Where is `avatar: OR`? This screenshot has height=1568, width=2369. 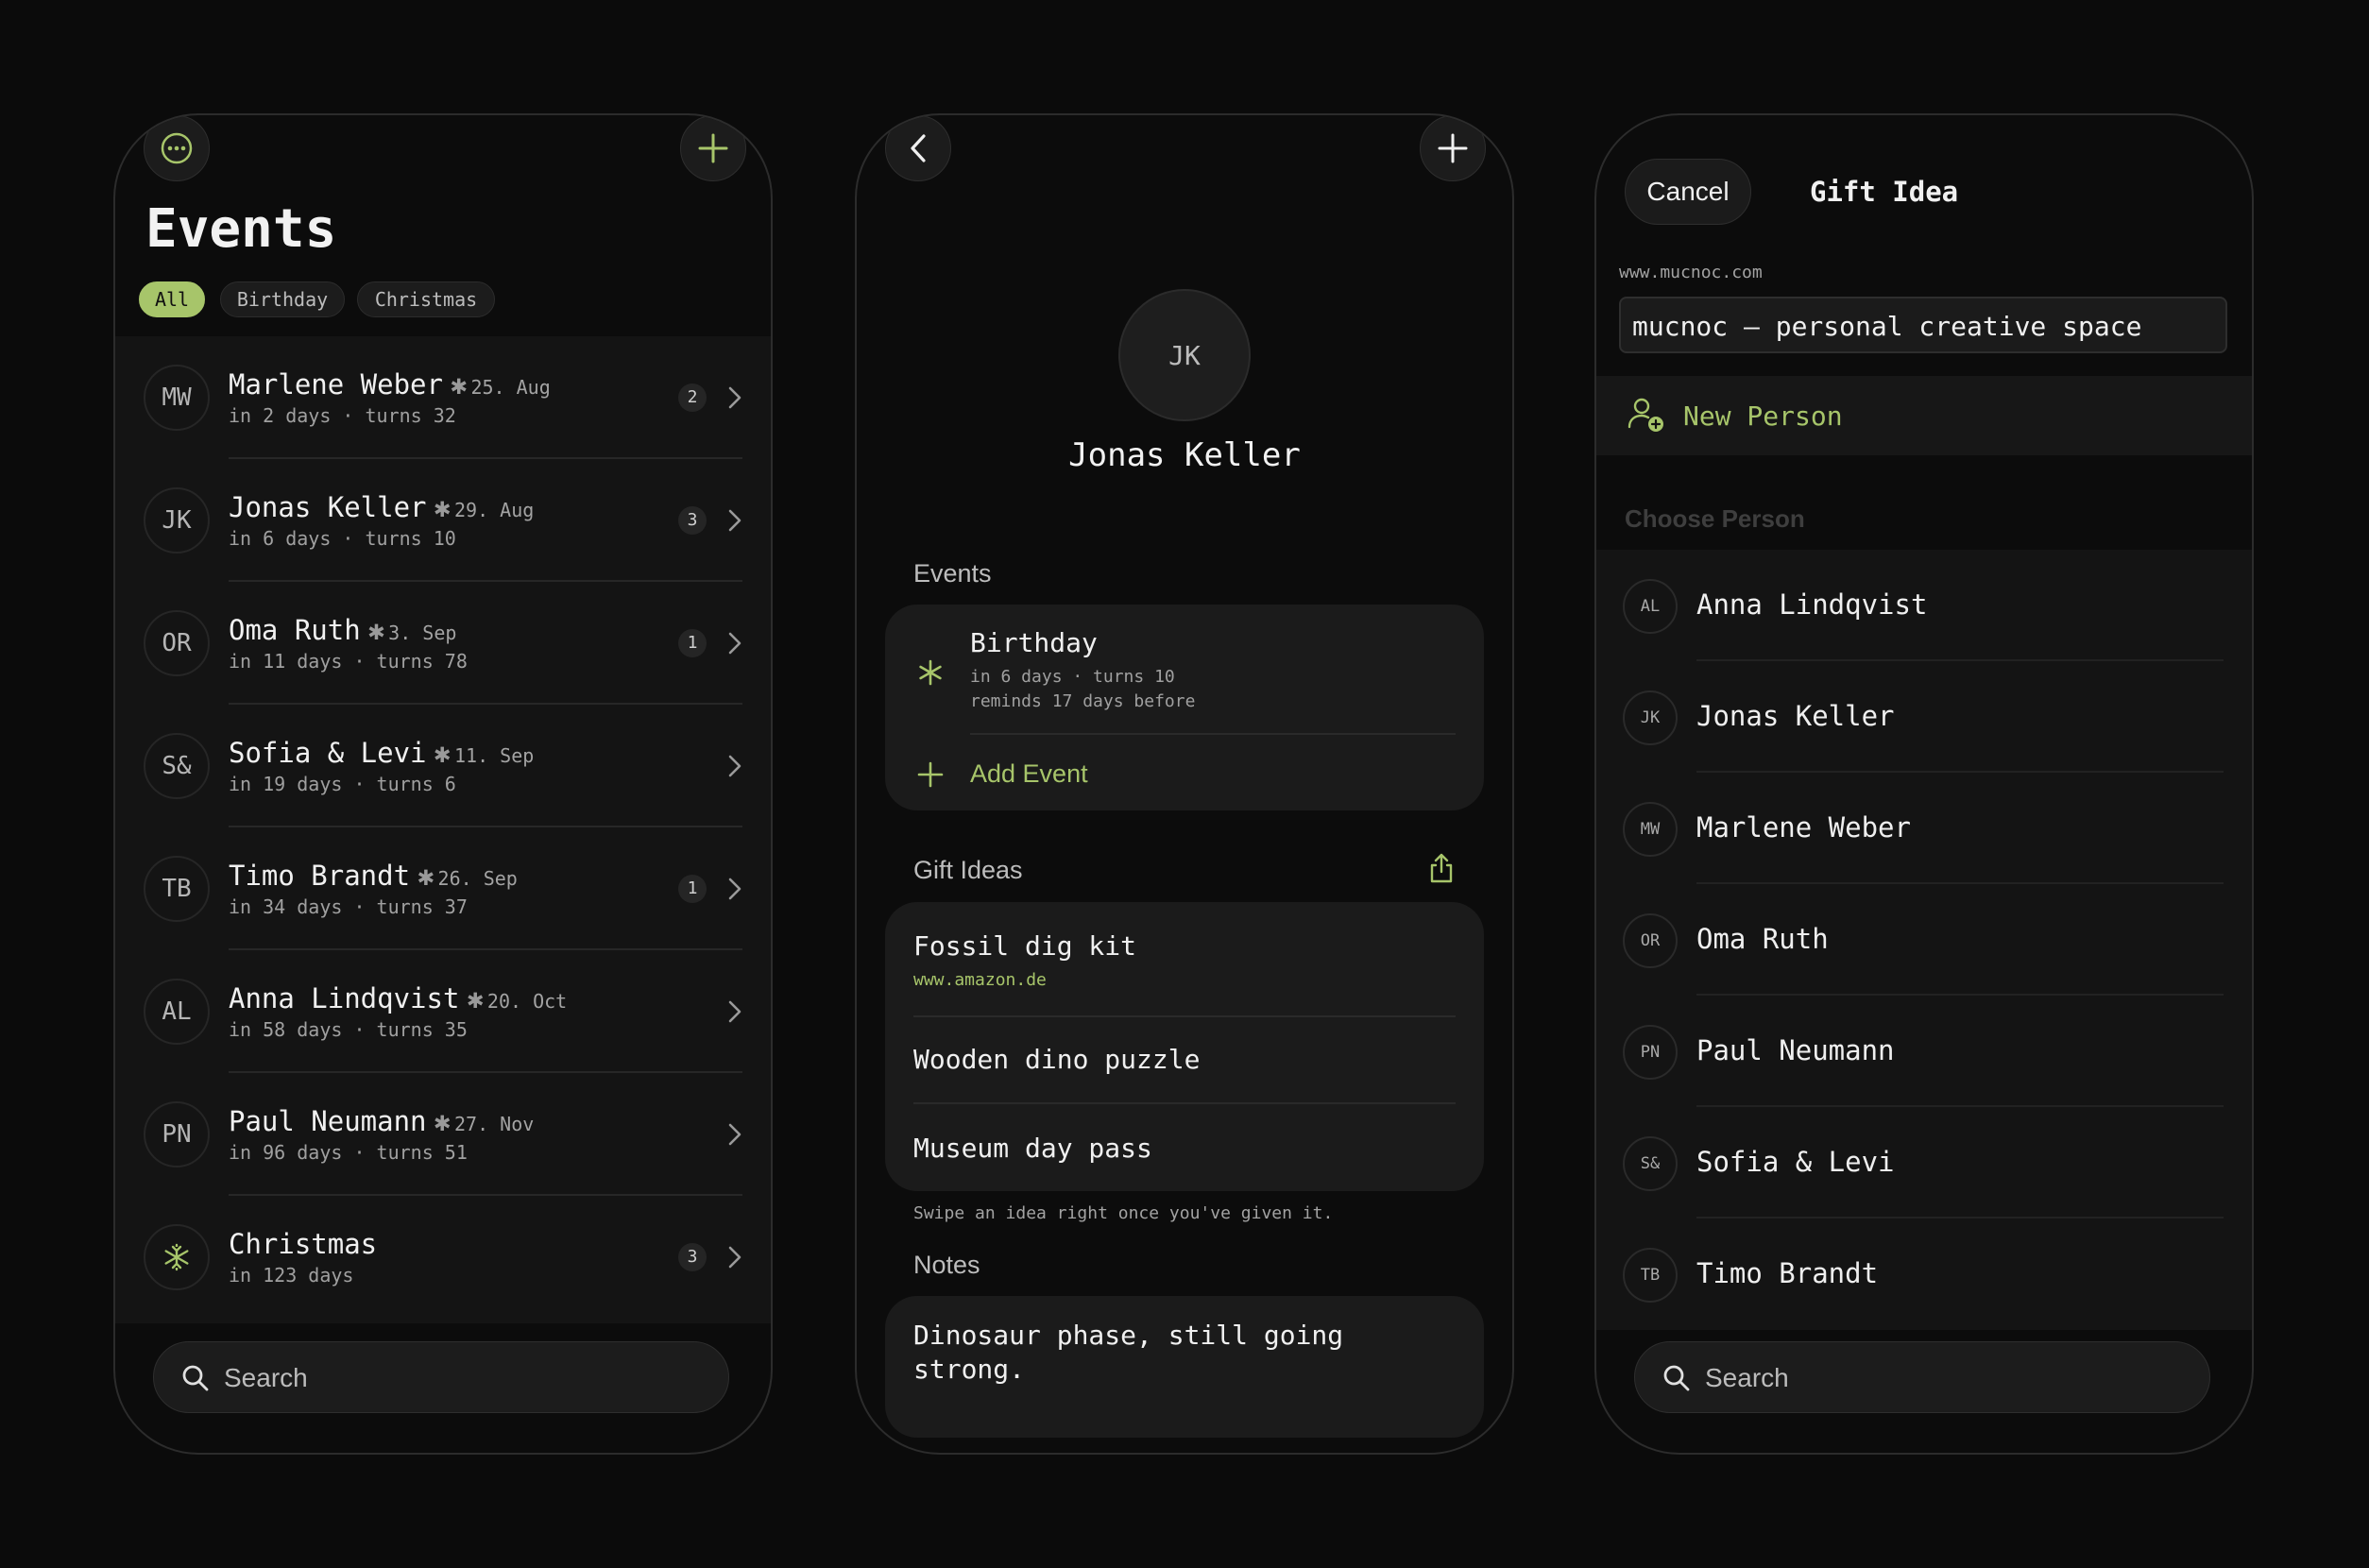 avatar: OR is located at coordinates (1650, 940).